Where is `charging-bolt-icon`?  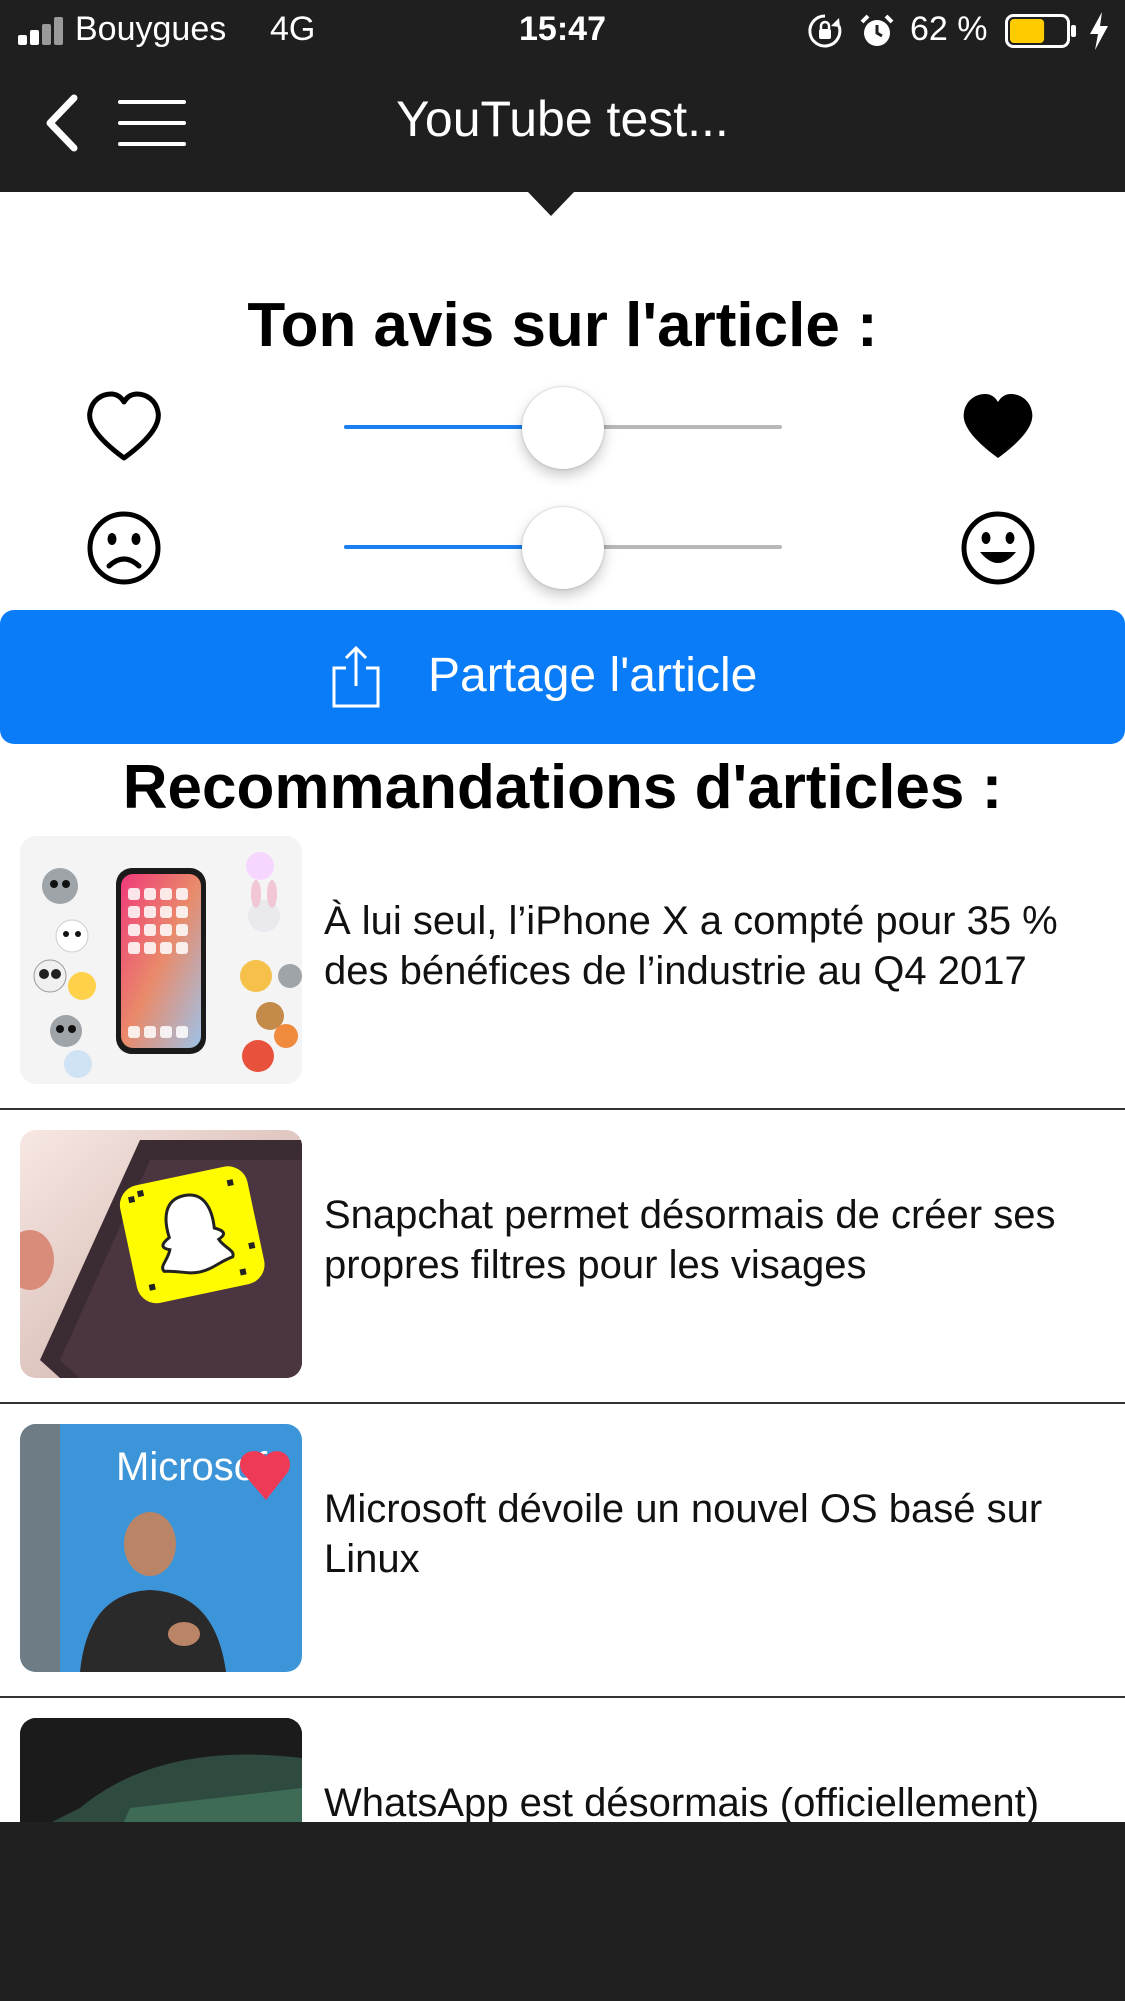 charging-bolt-icon is located at coordinates (1099, 31).